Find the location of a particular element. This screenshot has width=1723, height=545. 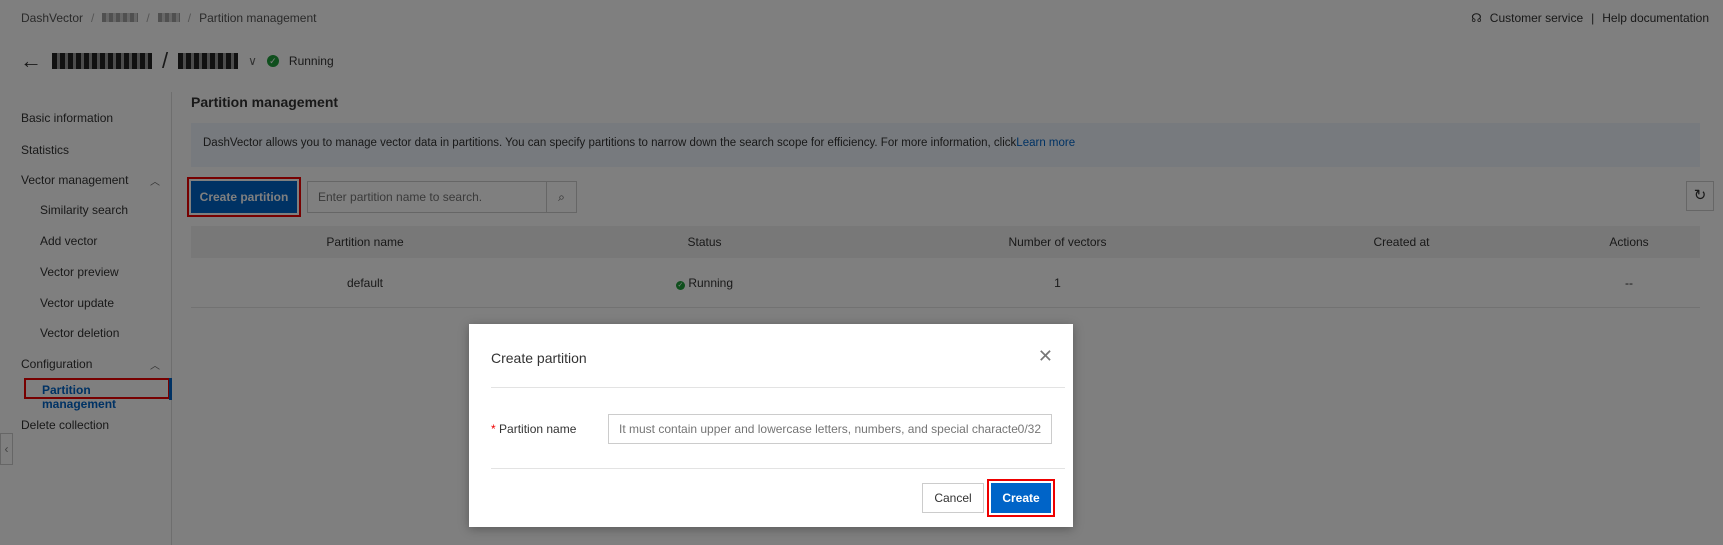

label-text: Partition name is located at coordinates (538, 429).